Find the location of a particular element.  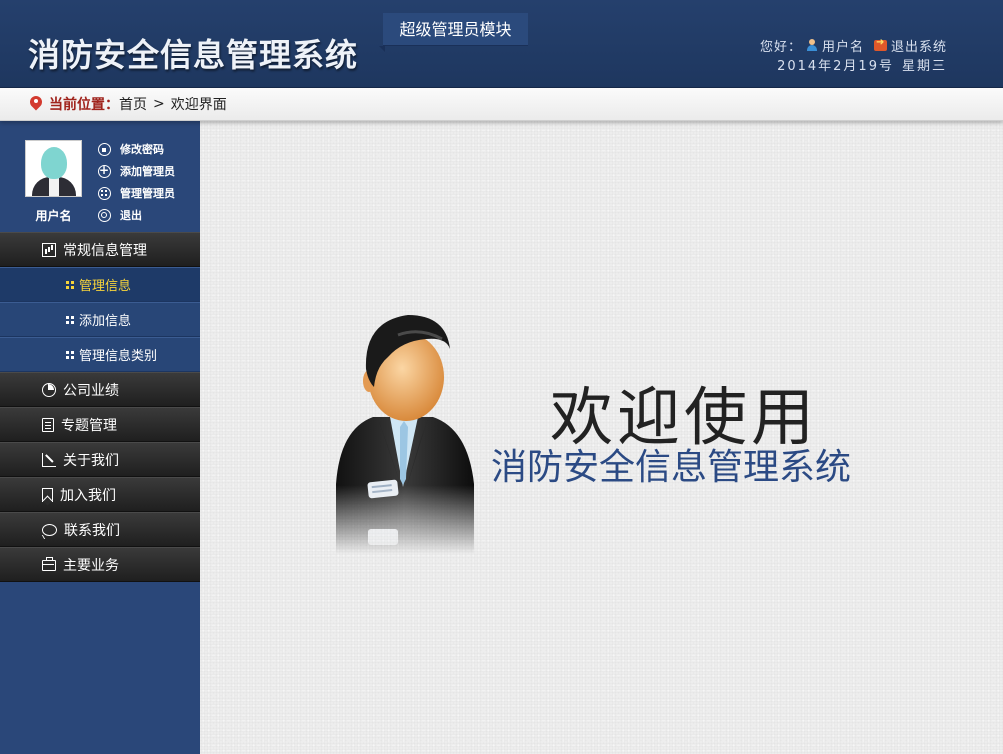

quick-link-label: 修改密码 is located at coordinates (142, 149).